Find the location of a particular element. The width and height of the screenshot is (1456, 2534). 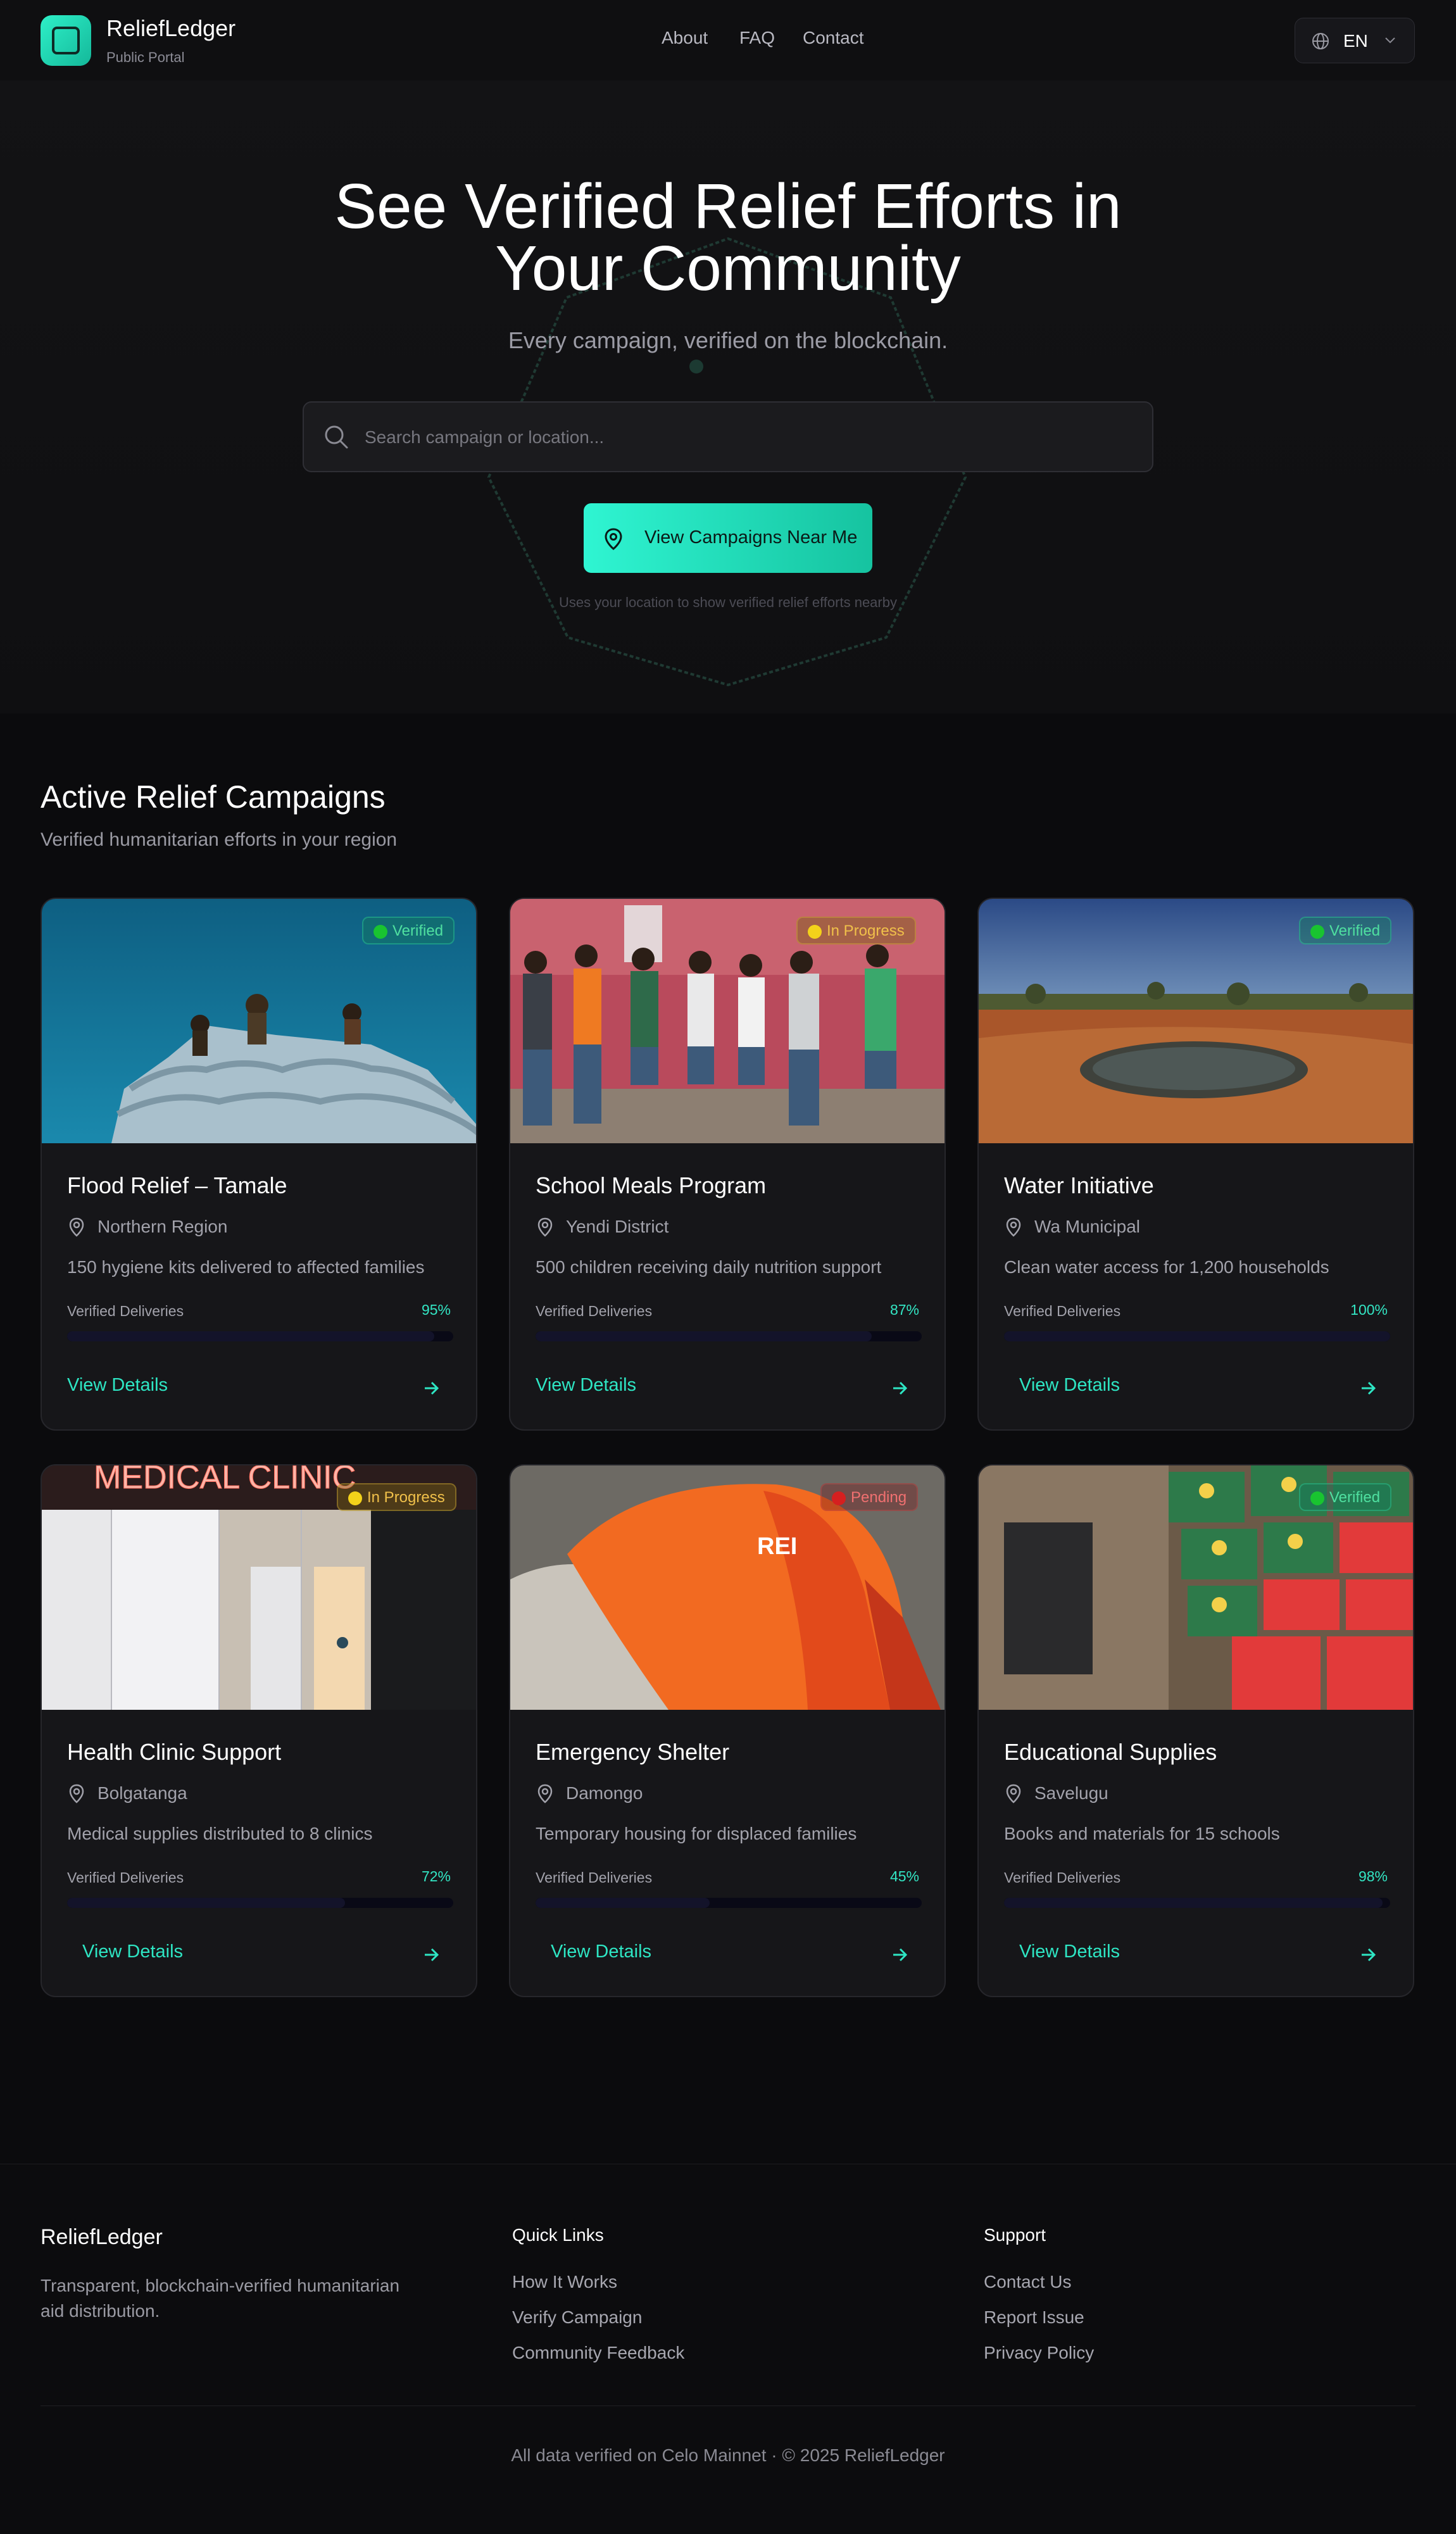

campaign-location: Bolgatanga is located at coordinates (142, 1793).